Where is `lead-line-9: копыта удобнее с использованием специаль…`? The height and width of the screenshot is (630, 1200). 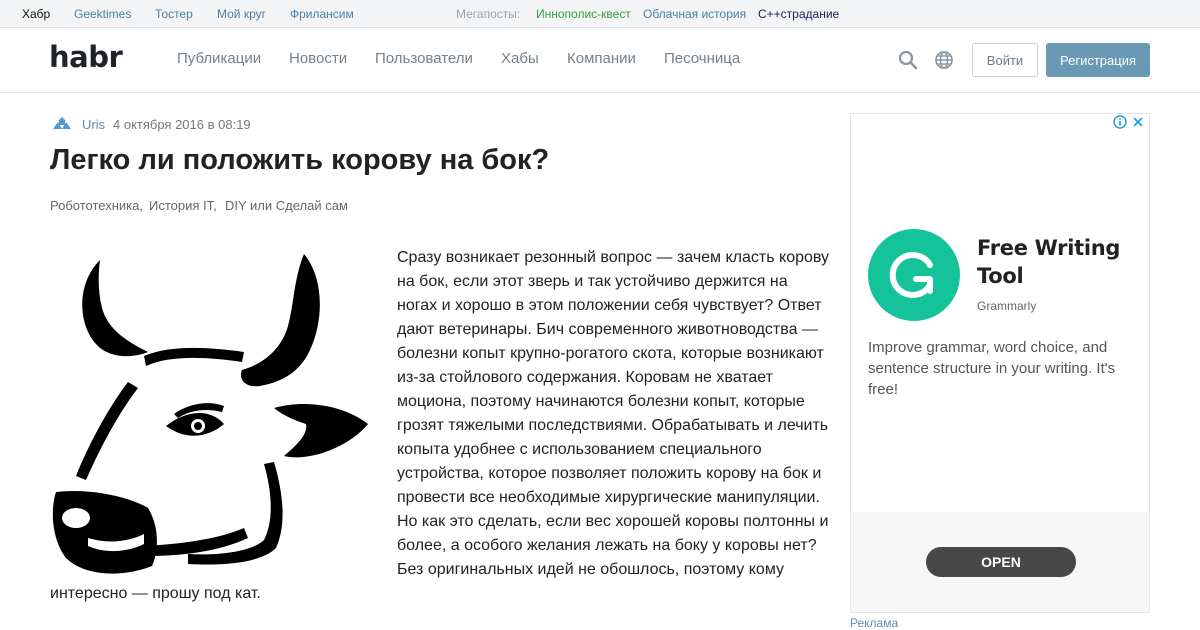
lead-line-9: копыта удобнее с использованием специаль… is located at coordinates (579, 449).